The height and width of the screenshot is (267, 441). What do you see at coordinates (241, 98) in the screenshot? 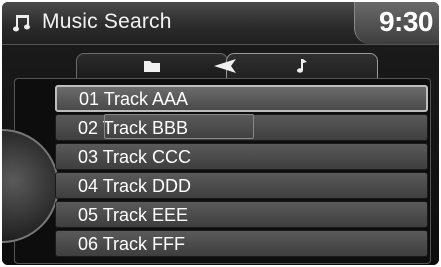
I see `track-row-01: 01 Track AAA` at bounding box center [241, 98].